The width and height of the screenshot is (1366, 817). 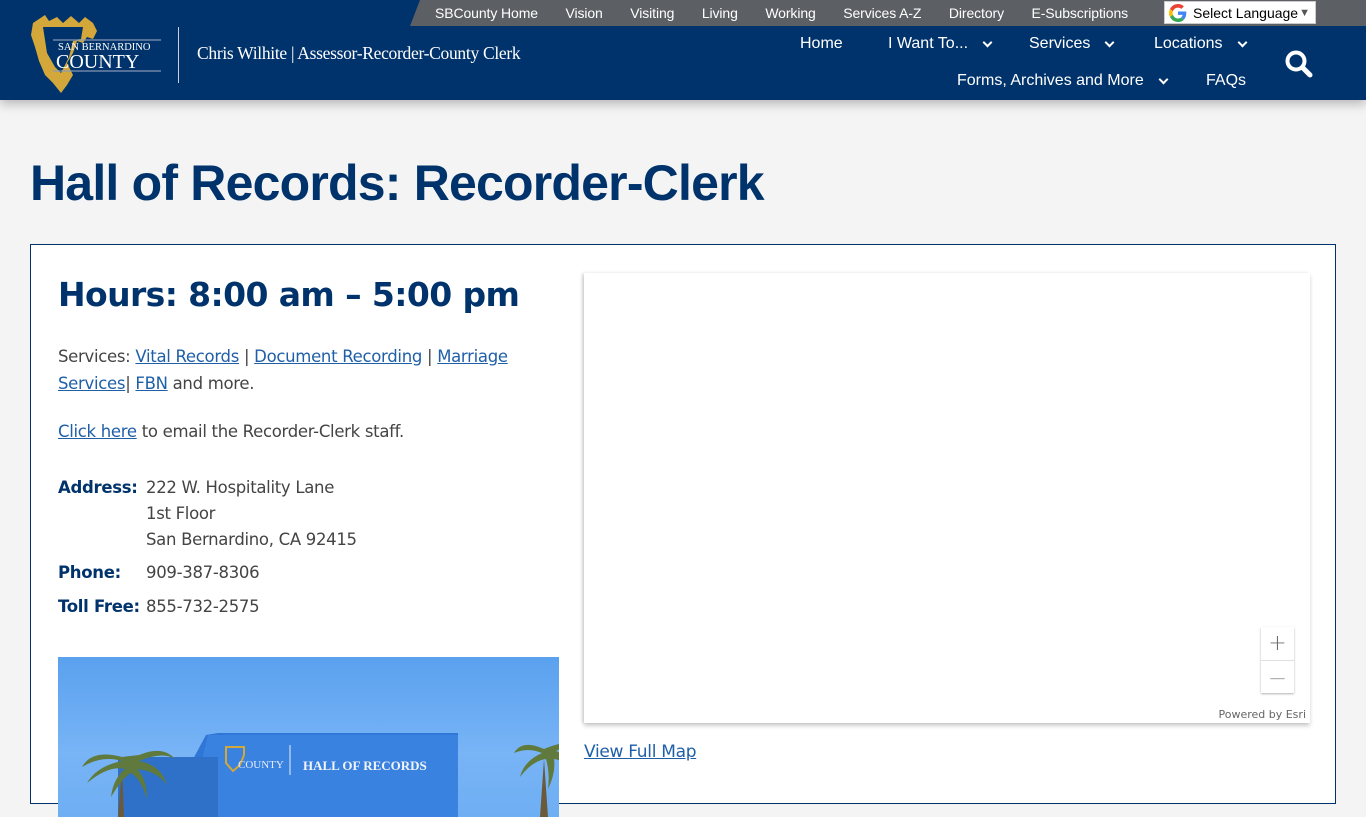 What do you see at coordinates (178, 55) in the screenshot?
I see `header-divider` at bounding box center [178, 55].